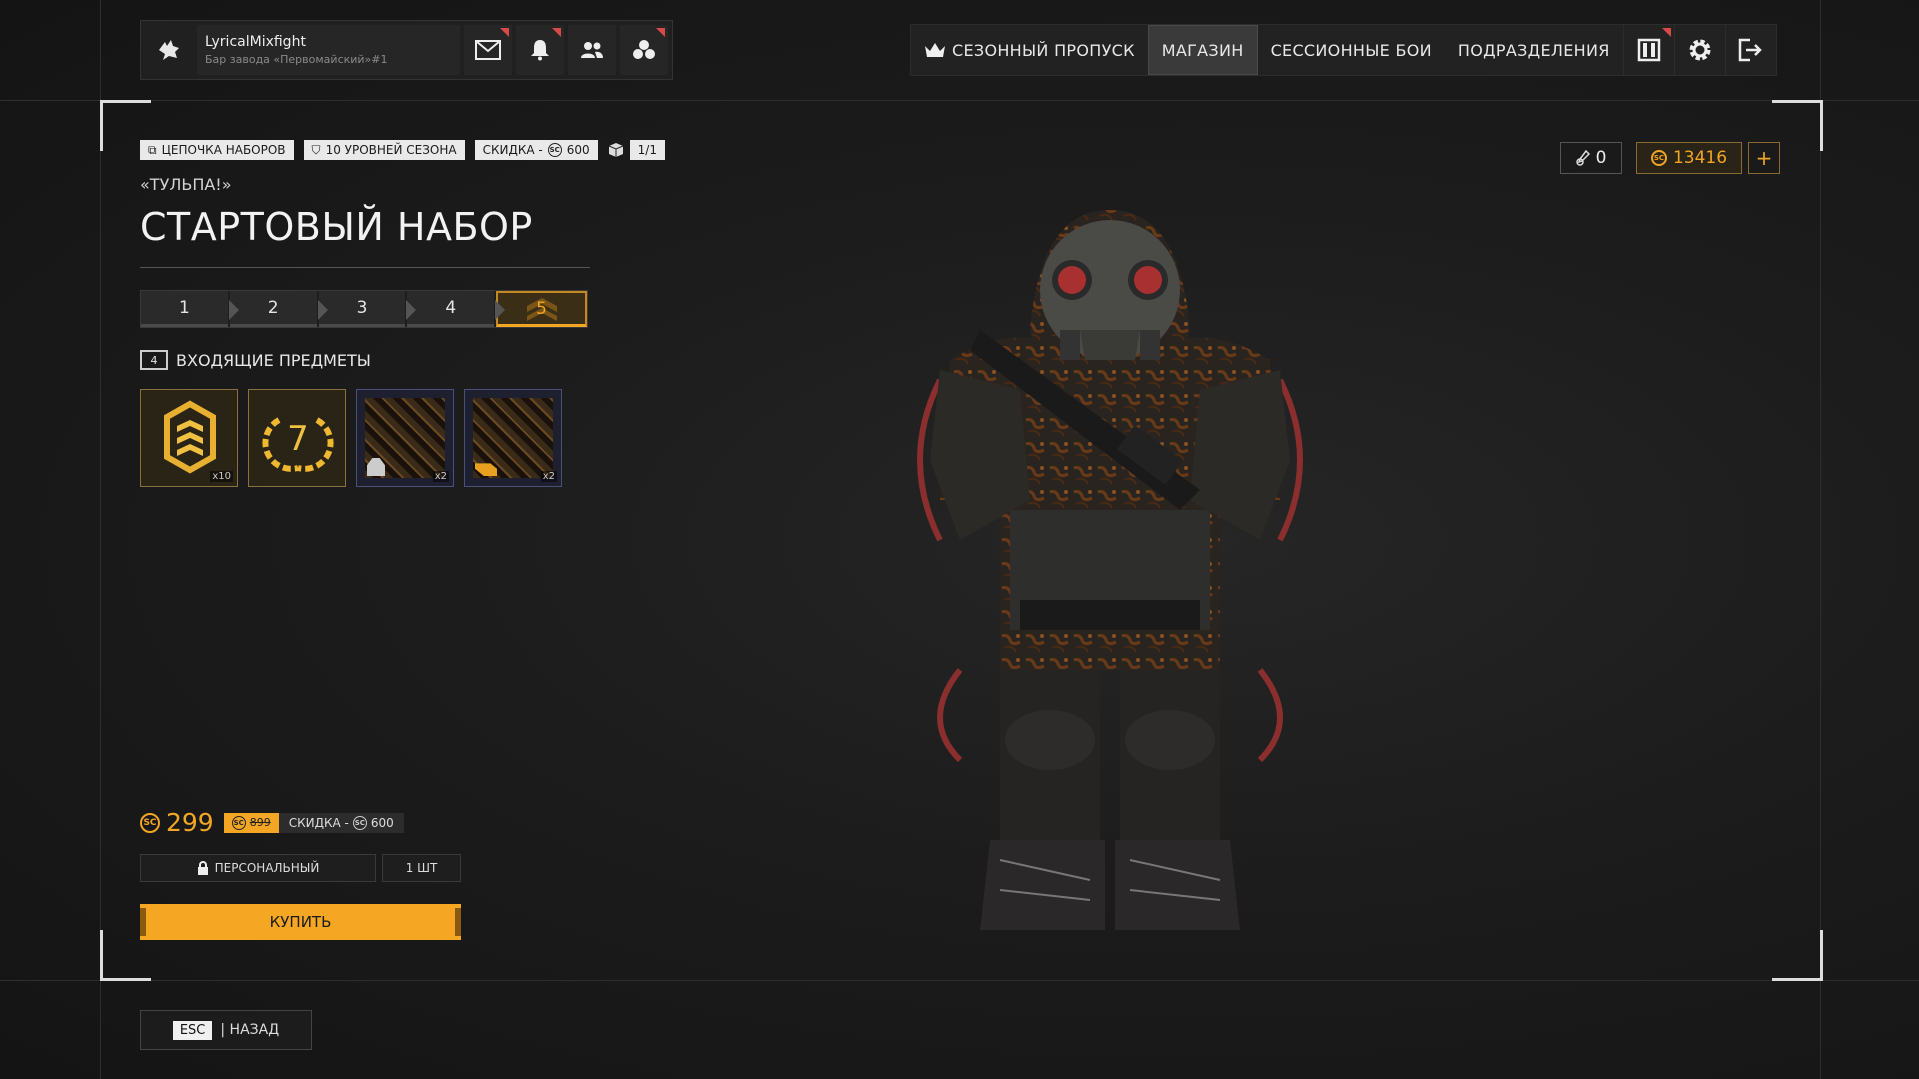 The height and width of the screenshot is (1079, 1919). I want to click on nav-units: ПОДРАЗДЕЛЕНИЯ, so click(1534, 50).